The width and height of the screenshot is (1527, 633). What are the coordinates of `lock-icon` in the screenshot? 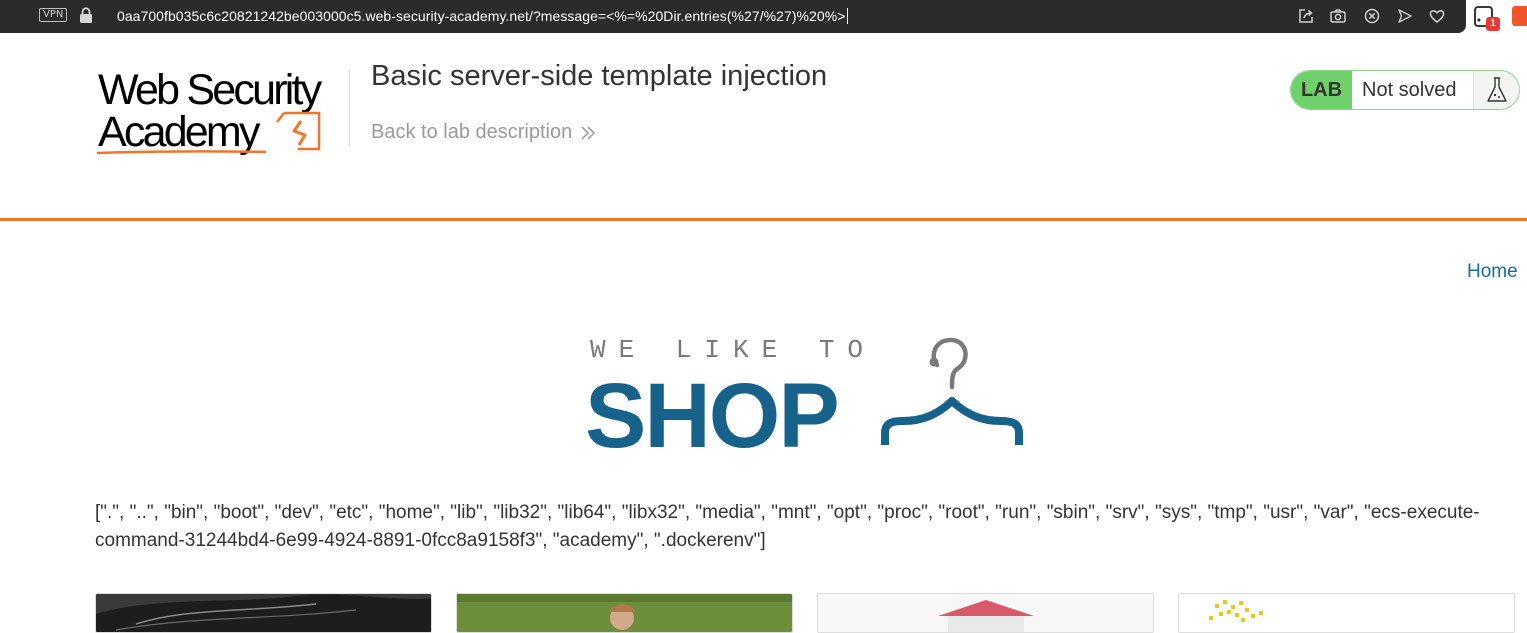 It's located at (86, 15).